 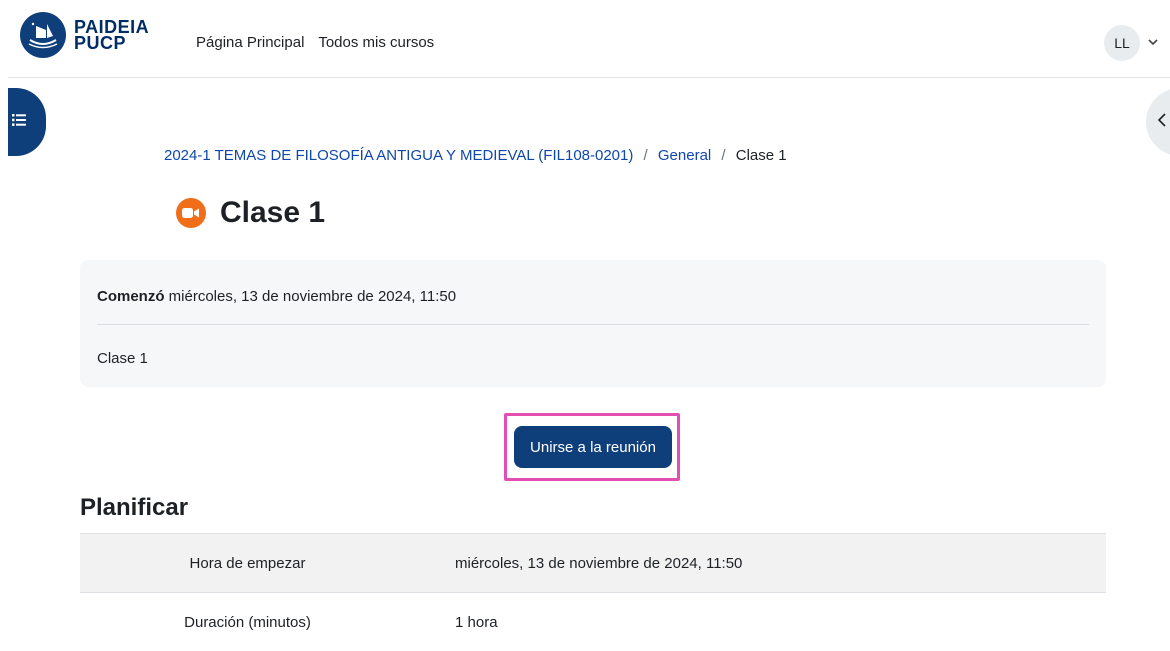 I want to click on nav-link-home: Página Principal, so click(x=250, y=42).